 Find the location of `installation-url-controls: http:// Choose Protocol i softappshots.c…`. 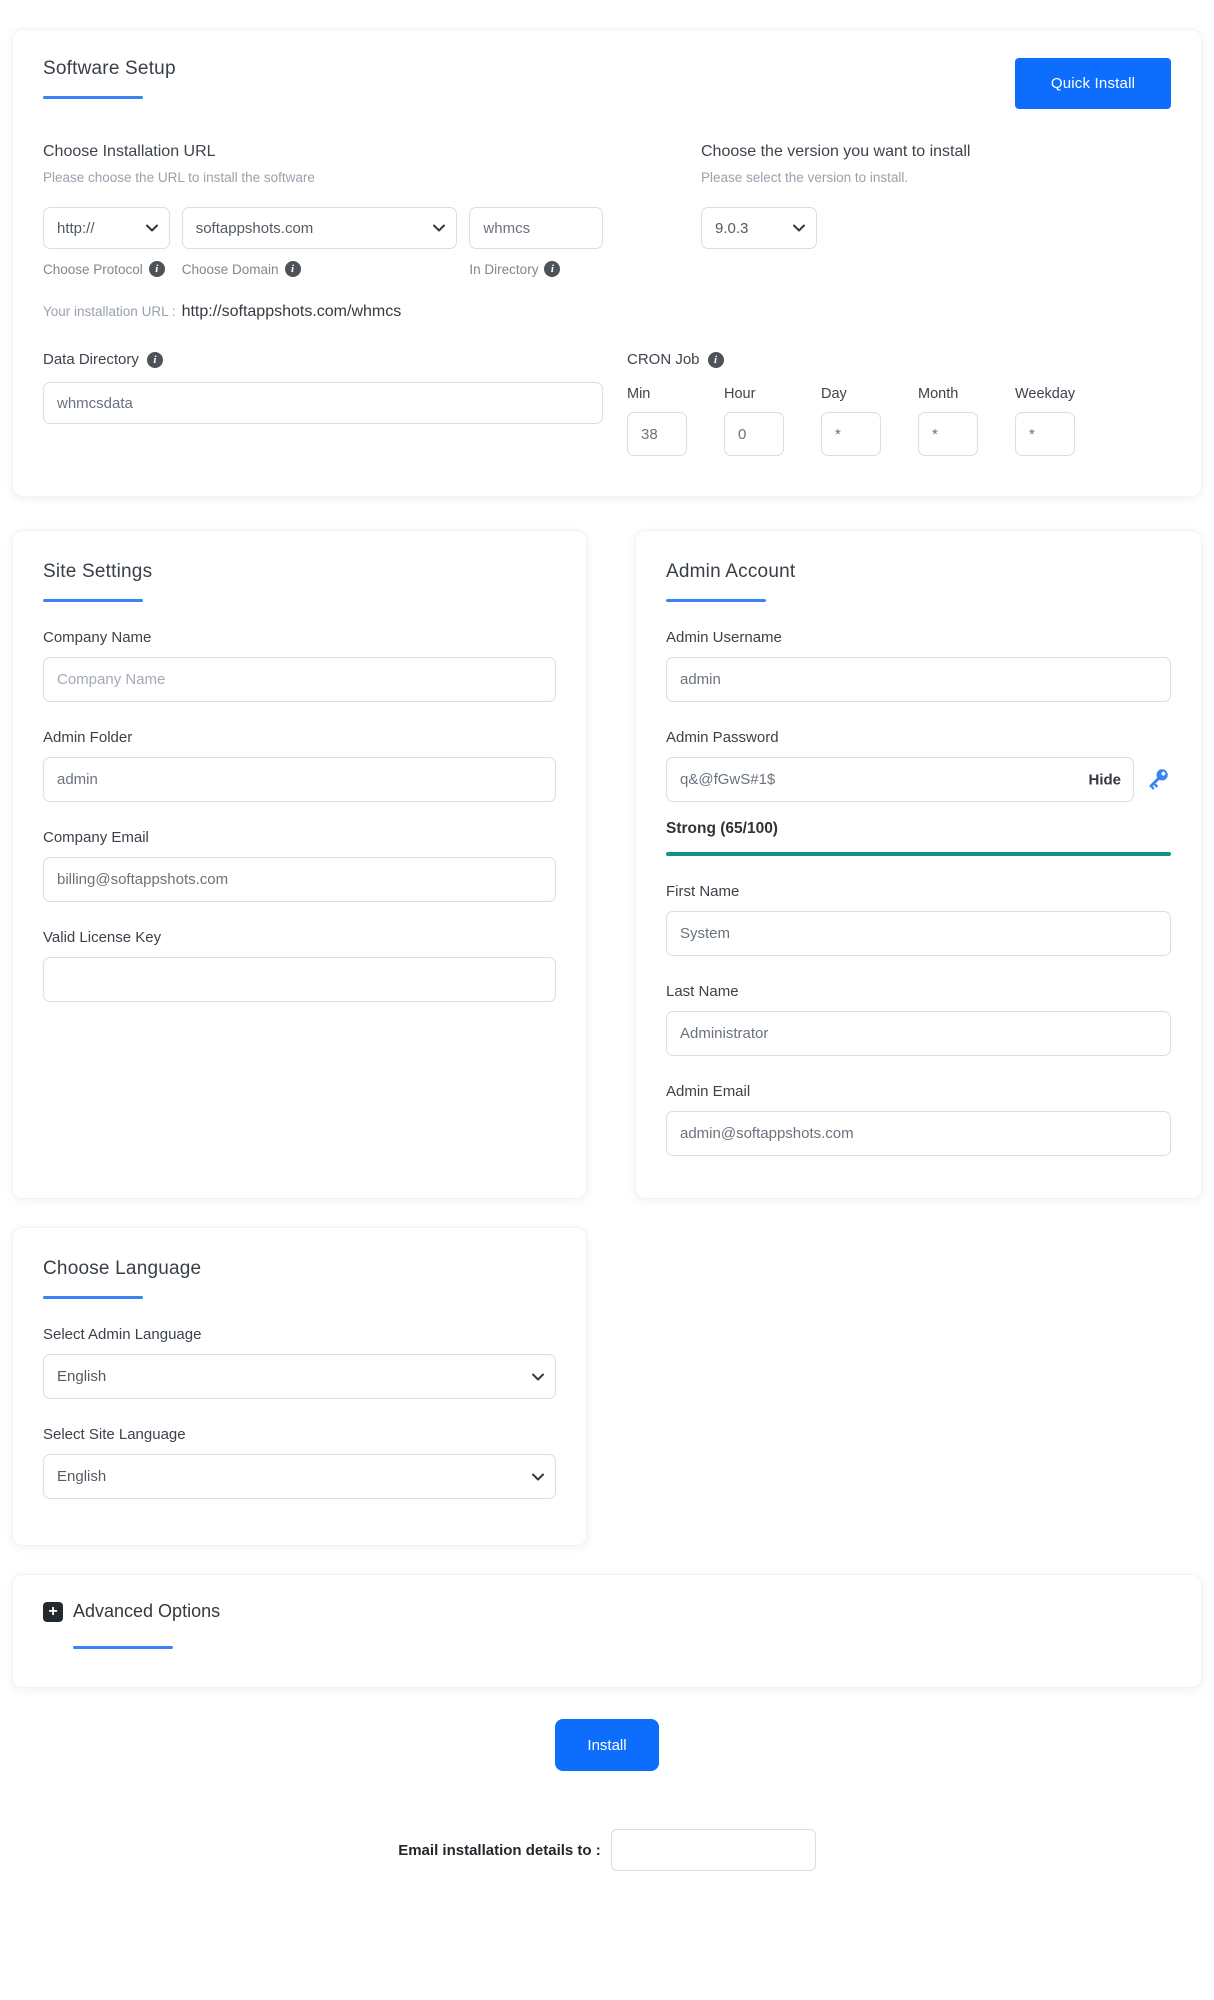

installation-url-controls: http:// Choose Protocol i softappshots.c… is located at coordinates (323, 242).